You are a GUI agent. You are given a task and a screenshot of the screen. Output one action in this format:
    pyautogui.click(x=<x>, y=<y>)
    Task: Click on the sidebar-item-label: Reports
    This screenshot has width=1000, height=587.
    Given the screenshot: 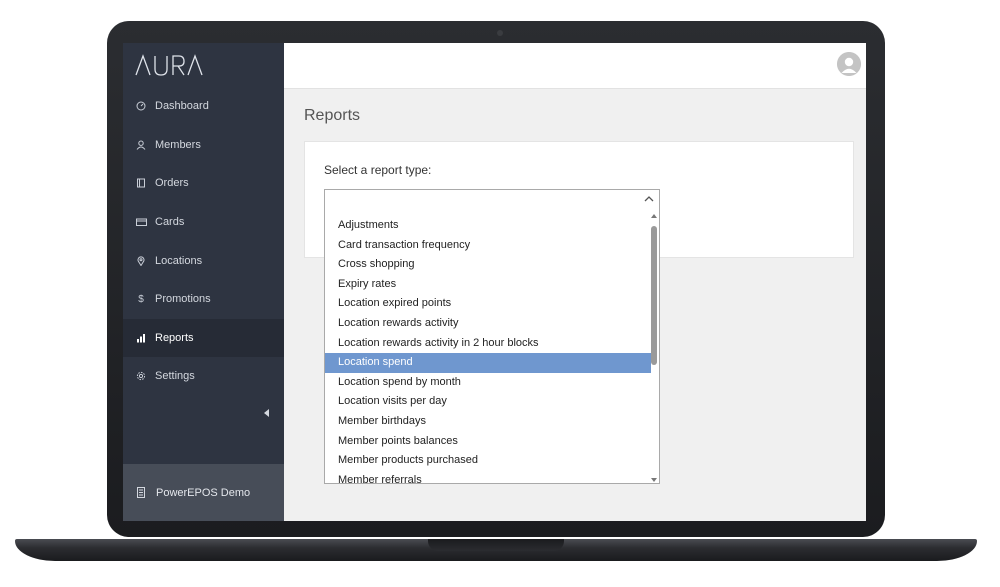 What is the action you would take?
    pyautogui.click(x=174, y=337)
    